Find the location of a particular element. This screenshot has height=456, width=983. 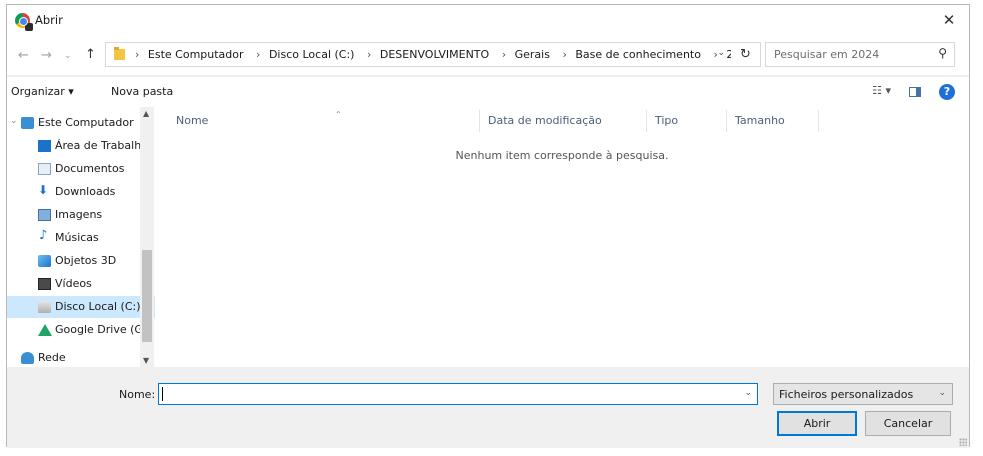

column-header-size: Tamanho is located at coordinates (773, 121).